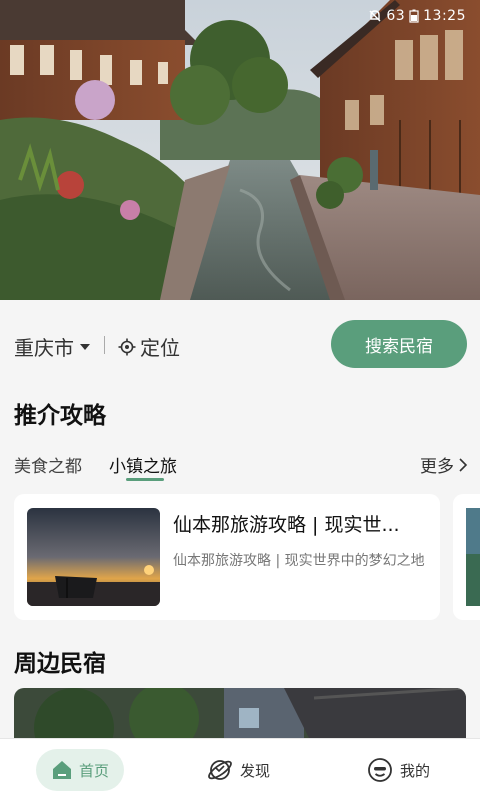 The image size is (480, 800). I want to click on more-label: 更多, so click(437, 467).